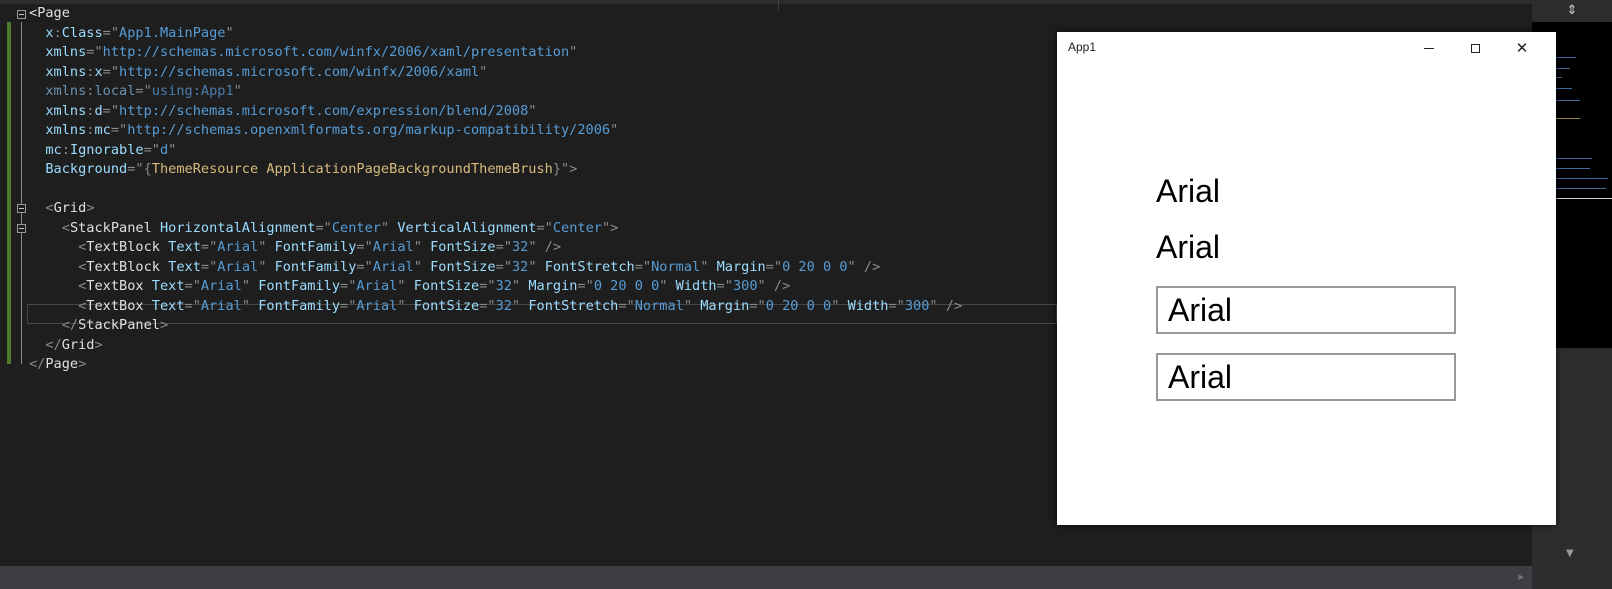  What do you see at coordinates (21, 14) in the screenshot?
I see `fold-toggle-page` at bounding box center [21, 14].